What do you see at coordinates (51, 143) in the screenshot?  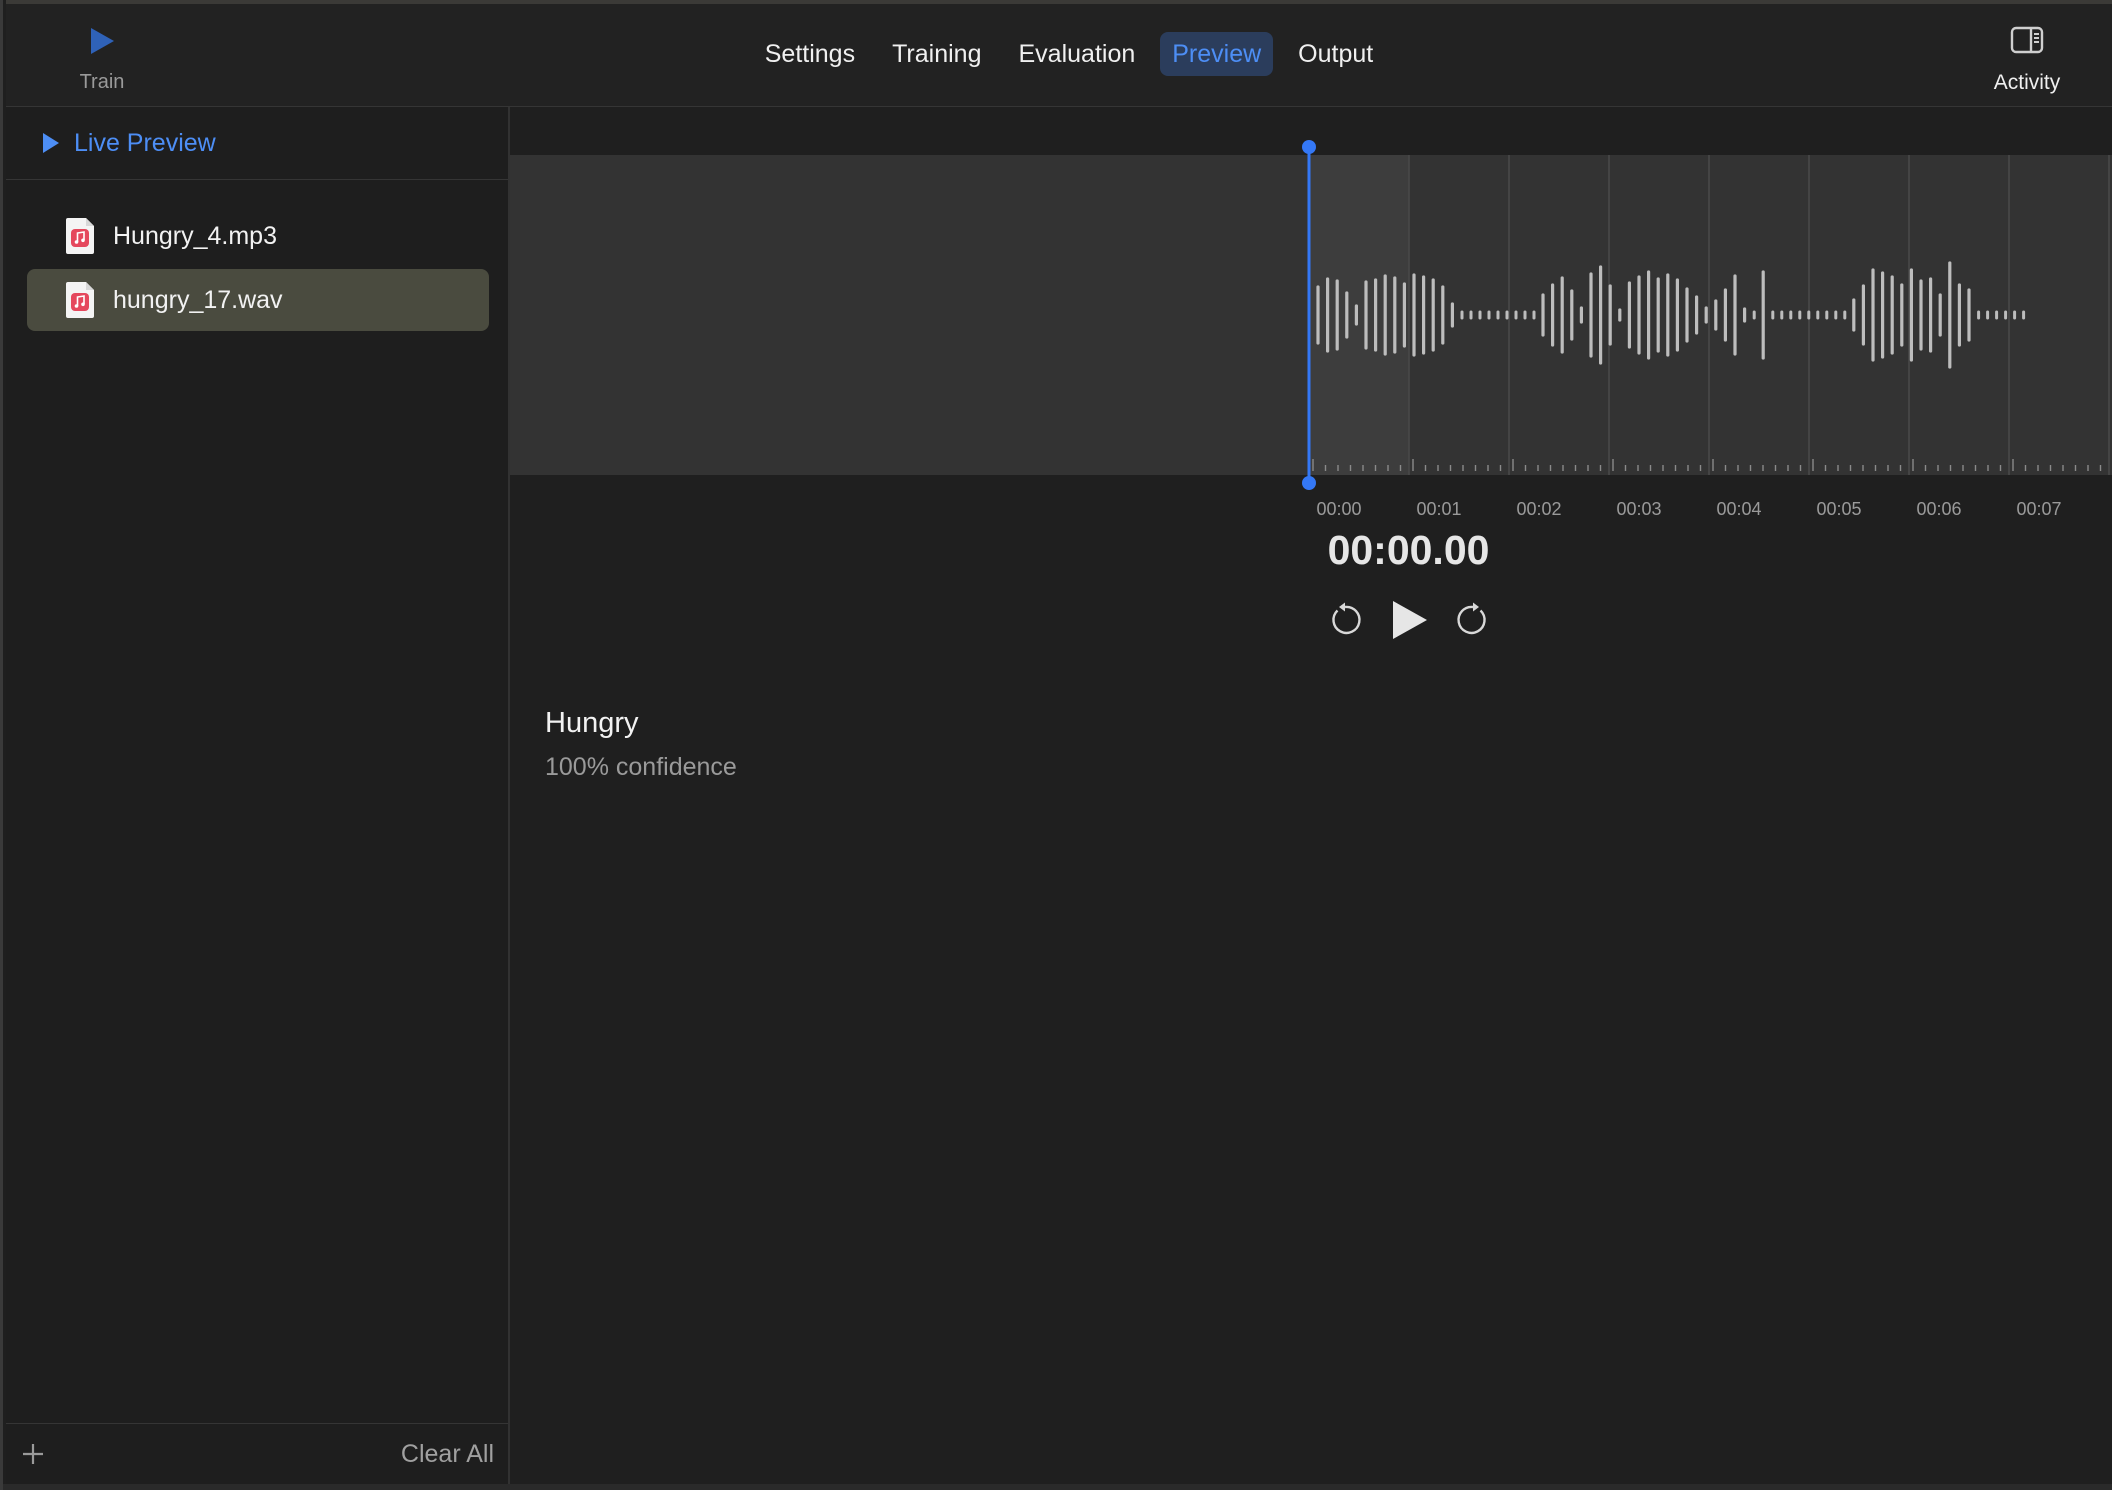 I see `play-triangle-icon` at bounding box center [51, 143].